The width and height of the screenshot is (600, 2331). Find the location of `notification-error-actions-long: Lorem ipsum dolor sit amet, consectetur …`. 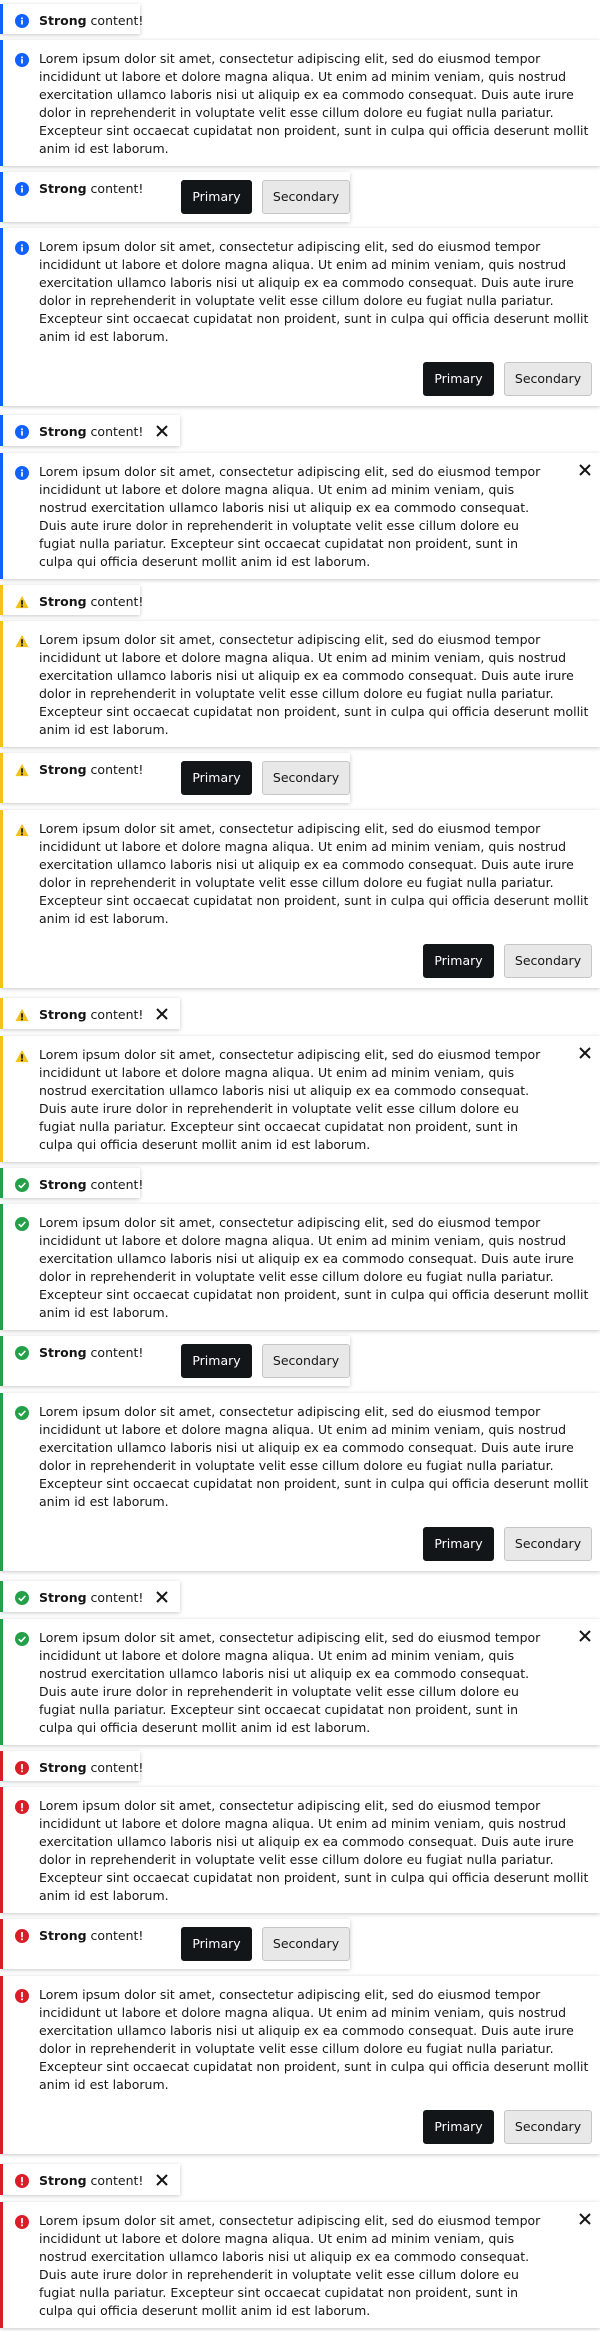

notification-error-actions-long: Lorem ipsum dolor sit amet, consectetur … is located at coordinates (300, 2065).